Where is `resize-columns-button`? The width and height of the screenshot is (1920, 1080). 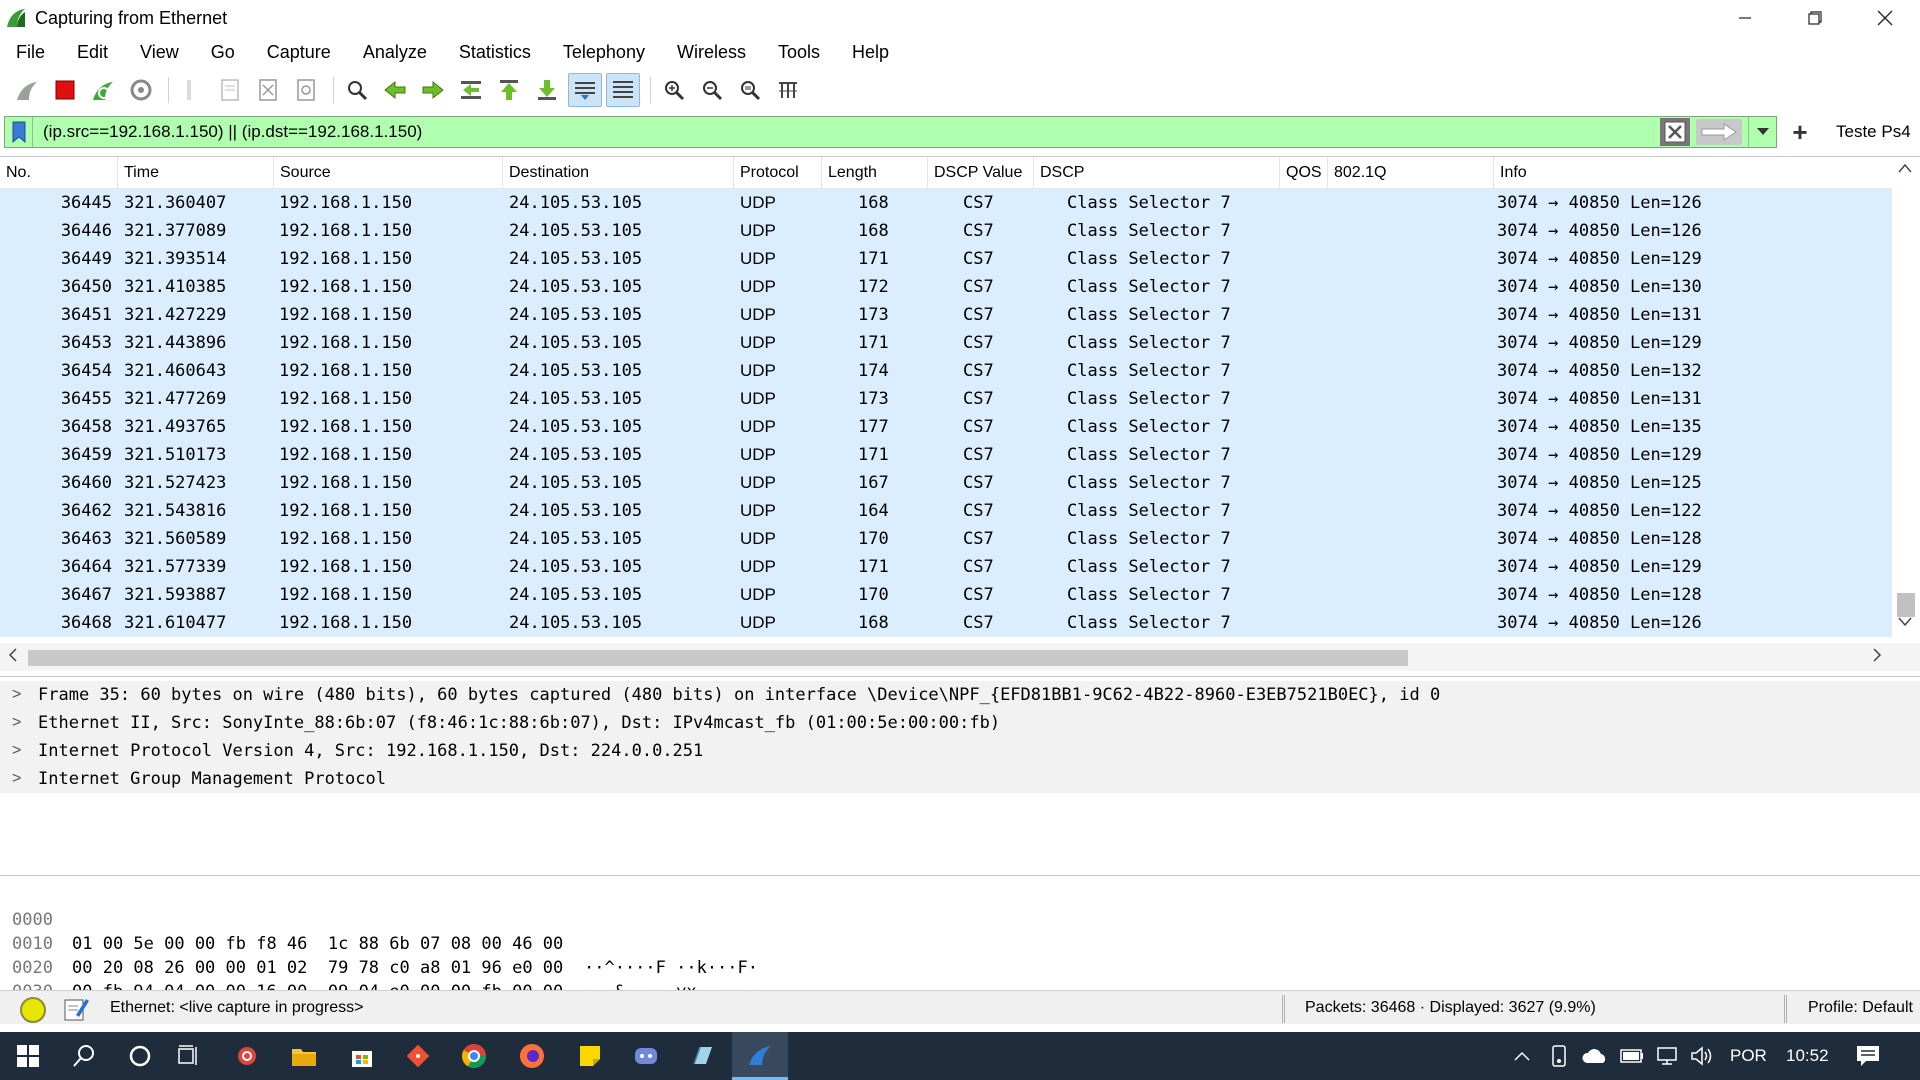
resize-columns-button is located at coordinates (788, 90).